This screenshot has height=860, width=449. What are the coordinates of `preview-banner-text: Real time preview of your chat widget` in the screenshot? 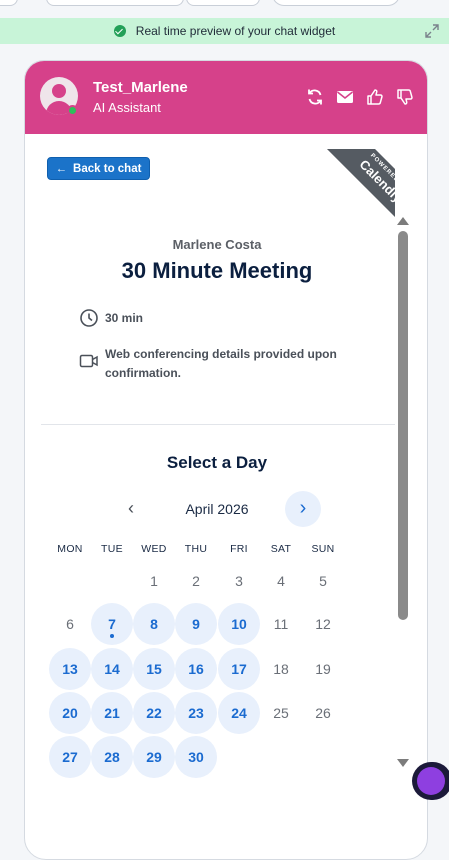 It's located at (235, 31).